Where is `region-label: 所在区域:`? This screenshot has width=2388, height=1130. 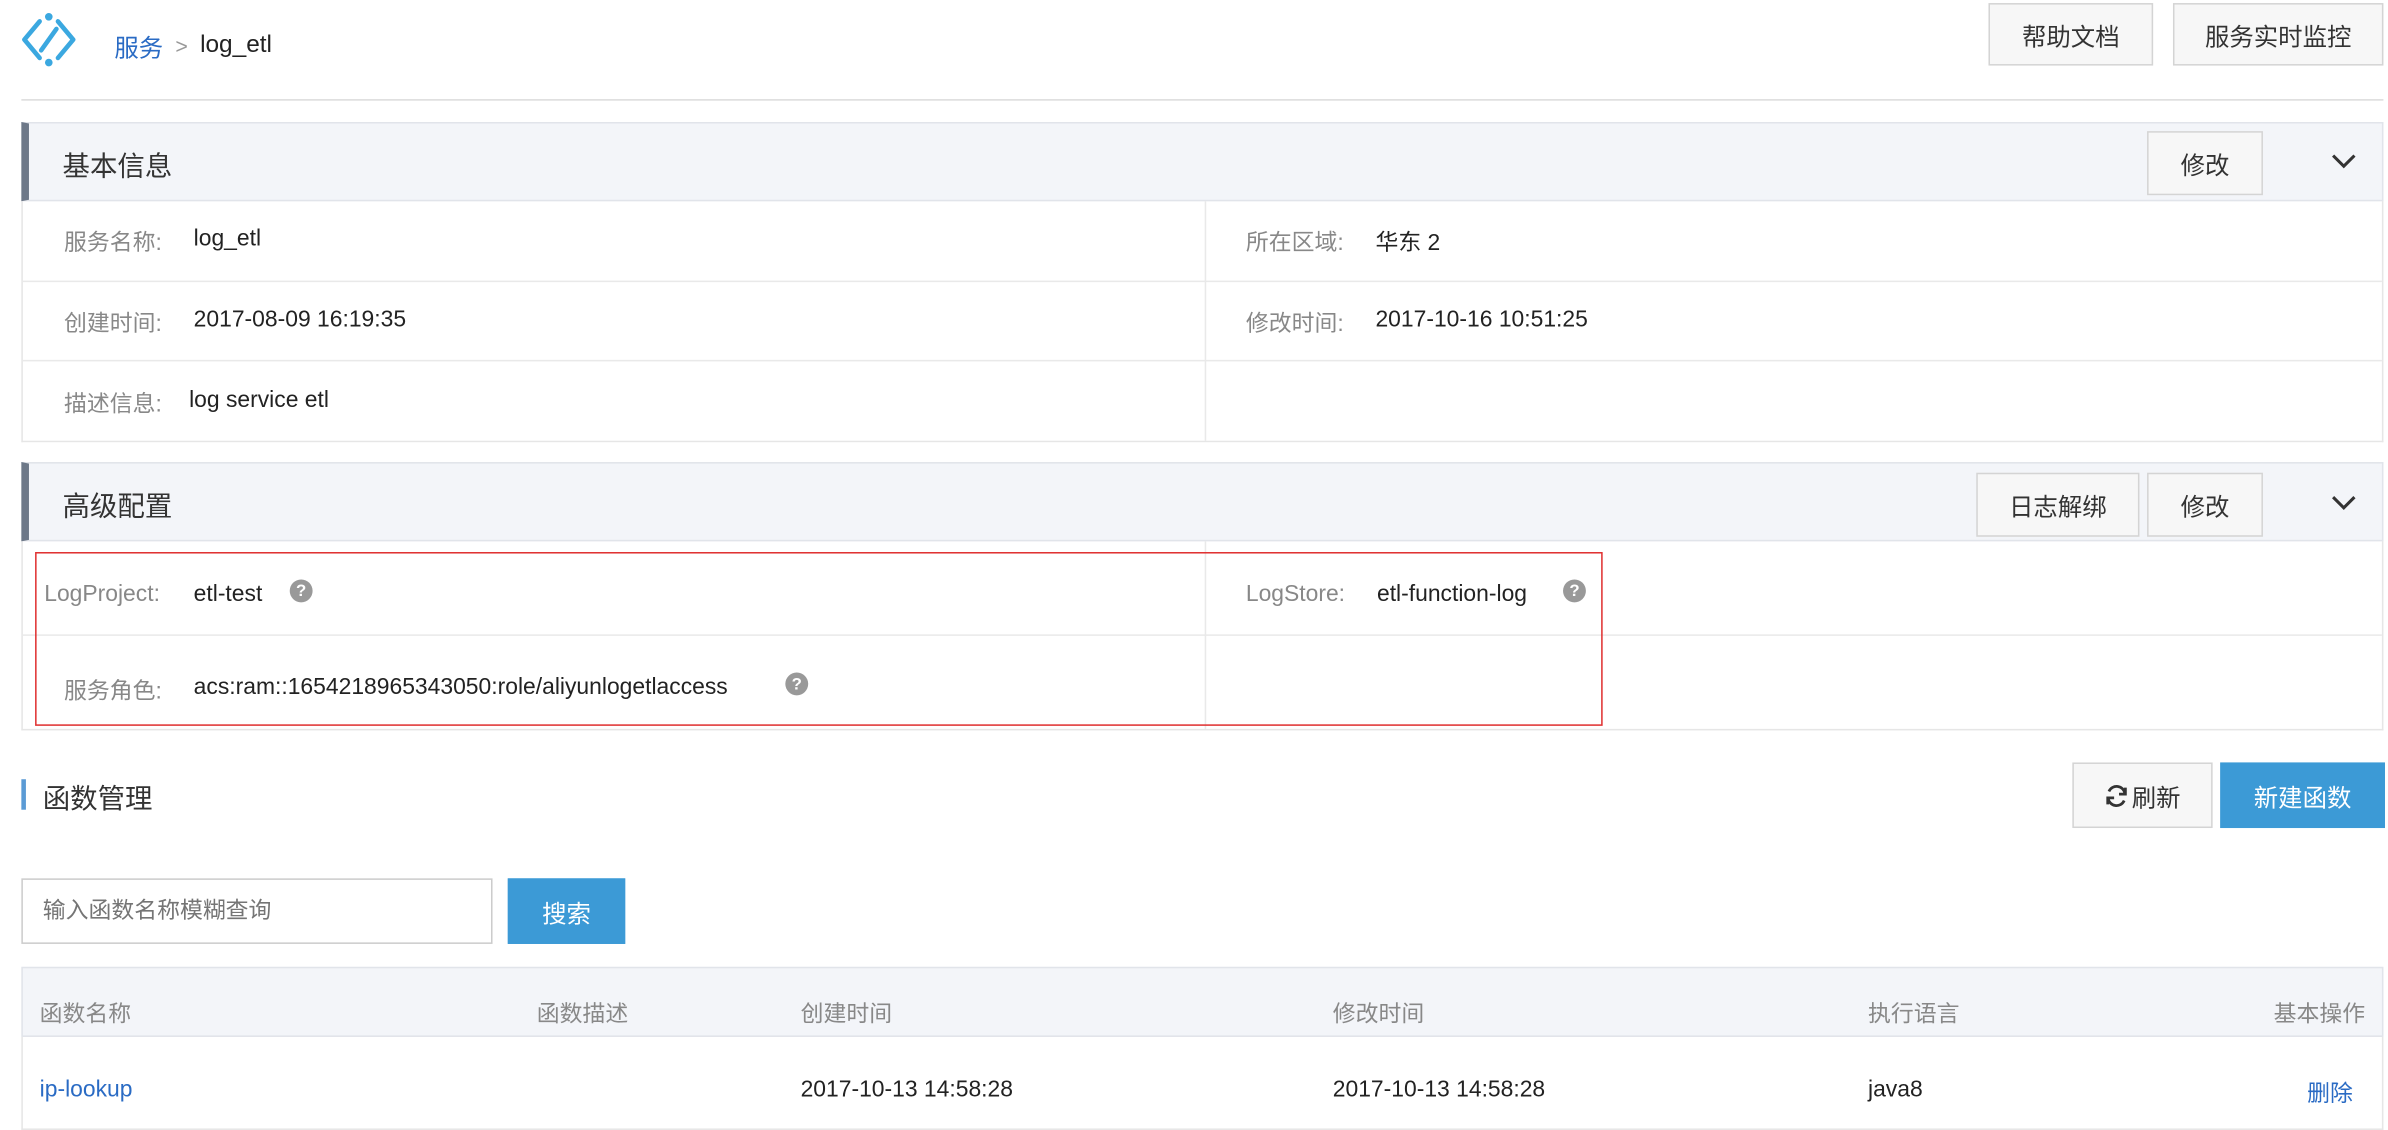 region-label: 所在区域: is located at coordinates (1294, 243).